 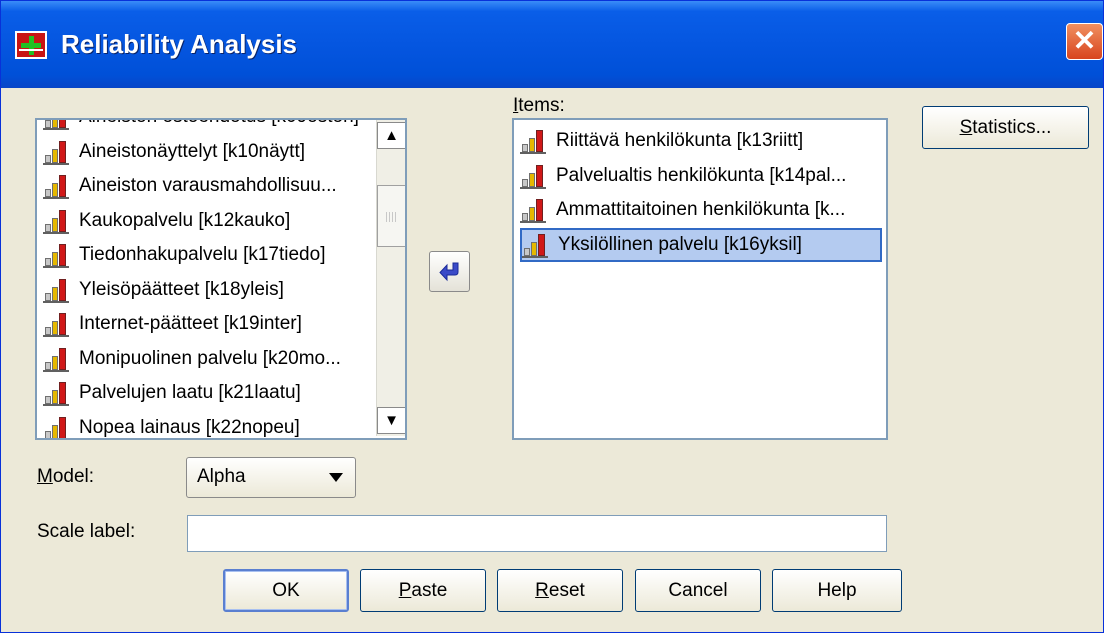 What do you see at coordinates (221, 476) in the screenshot?
I see `model-value: Alpha` at bounding box center [221, 476].